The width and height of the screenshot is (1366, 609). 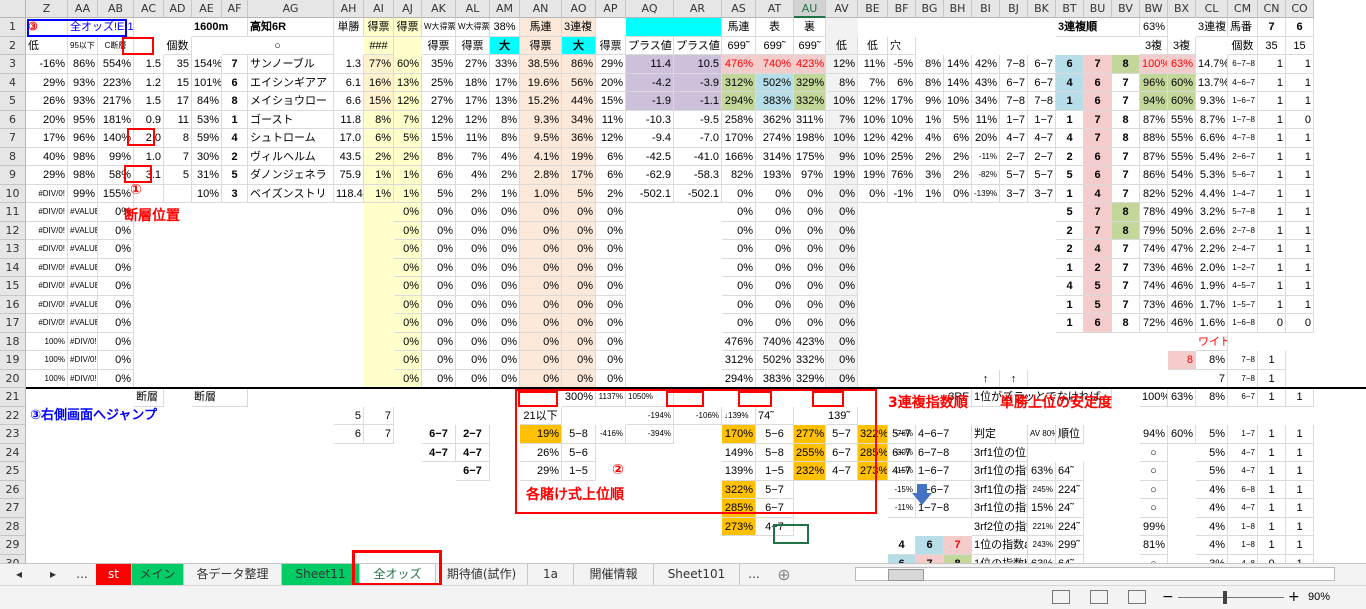 I want to click on cell-bk6: 1−7, so click(x=1042, y=119).